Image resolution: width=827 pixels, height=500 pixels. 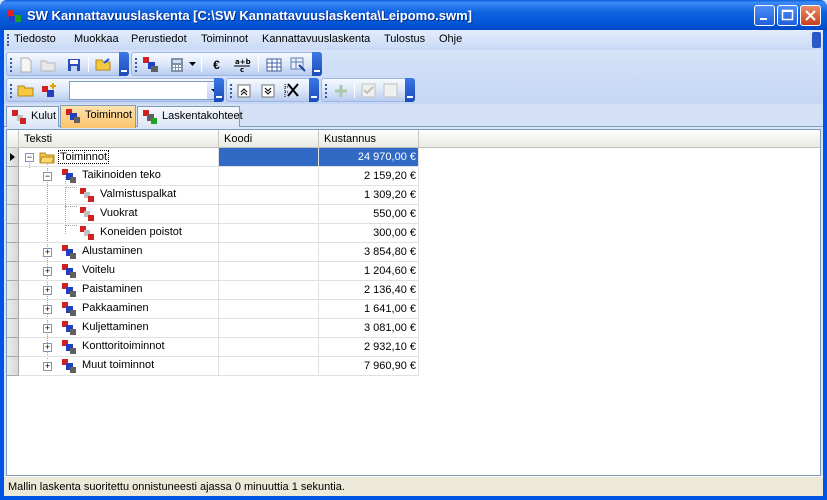 What do you see at coordinates (150, 64) in the screenshot?
I see `activity-icon` at bounding box center [150, 64].